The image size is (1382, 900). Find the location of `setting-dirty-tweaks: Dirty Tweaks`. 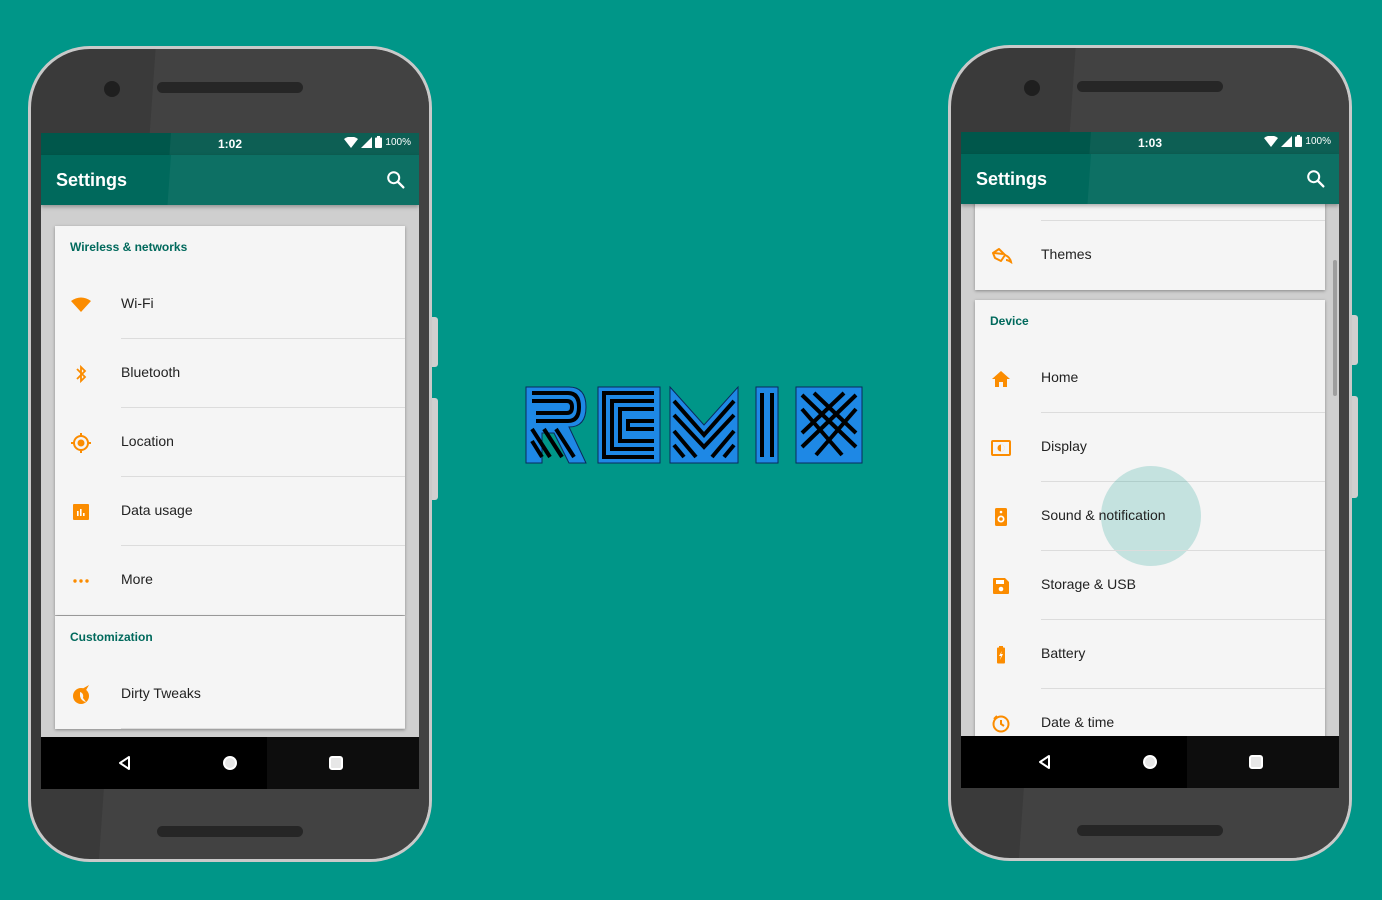

setting-dirty-tweaks: Dirty Tweaks is located at coordinates (230, 694).